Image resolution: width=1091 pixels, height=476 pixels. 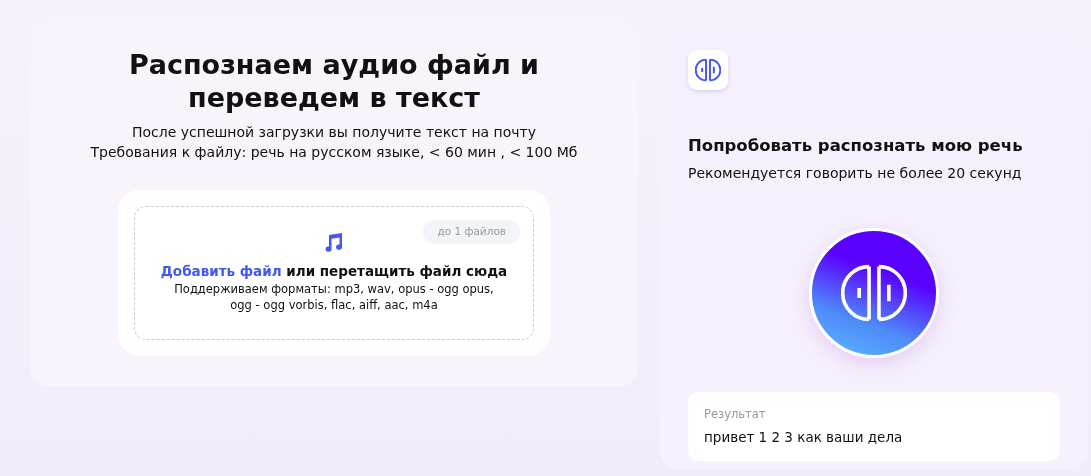 I want to click on speech-title: Попробовать распознать мою речь, so click(x=856, y=146).